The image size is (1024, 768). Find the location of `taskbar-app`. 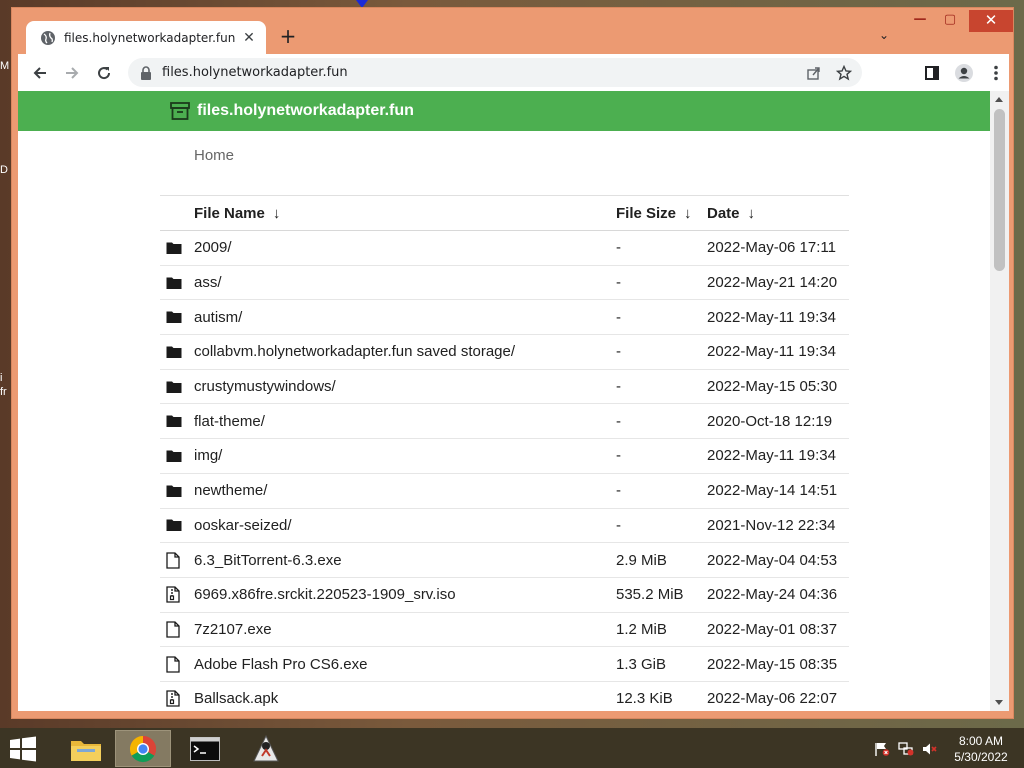

taskbar-app is located at coordinates (266, 748).